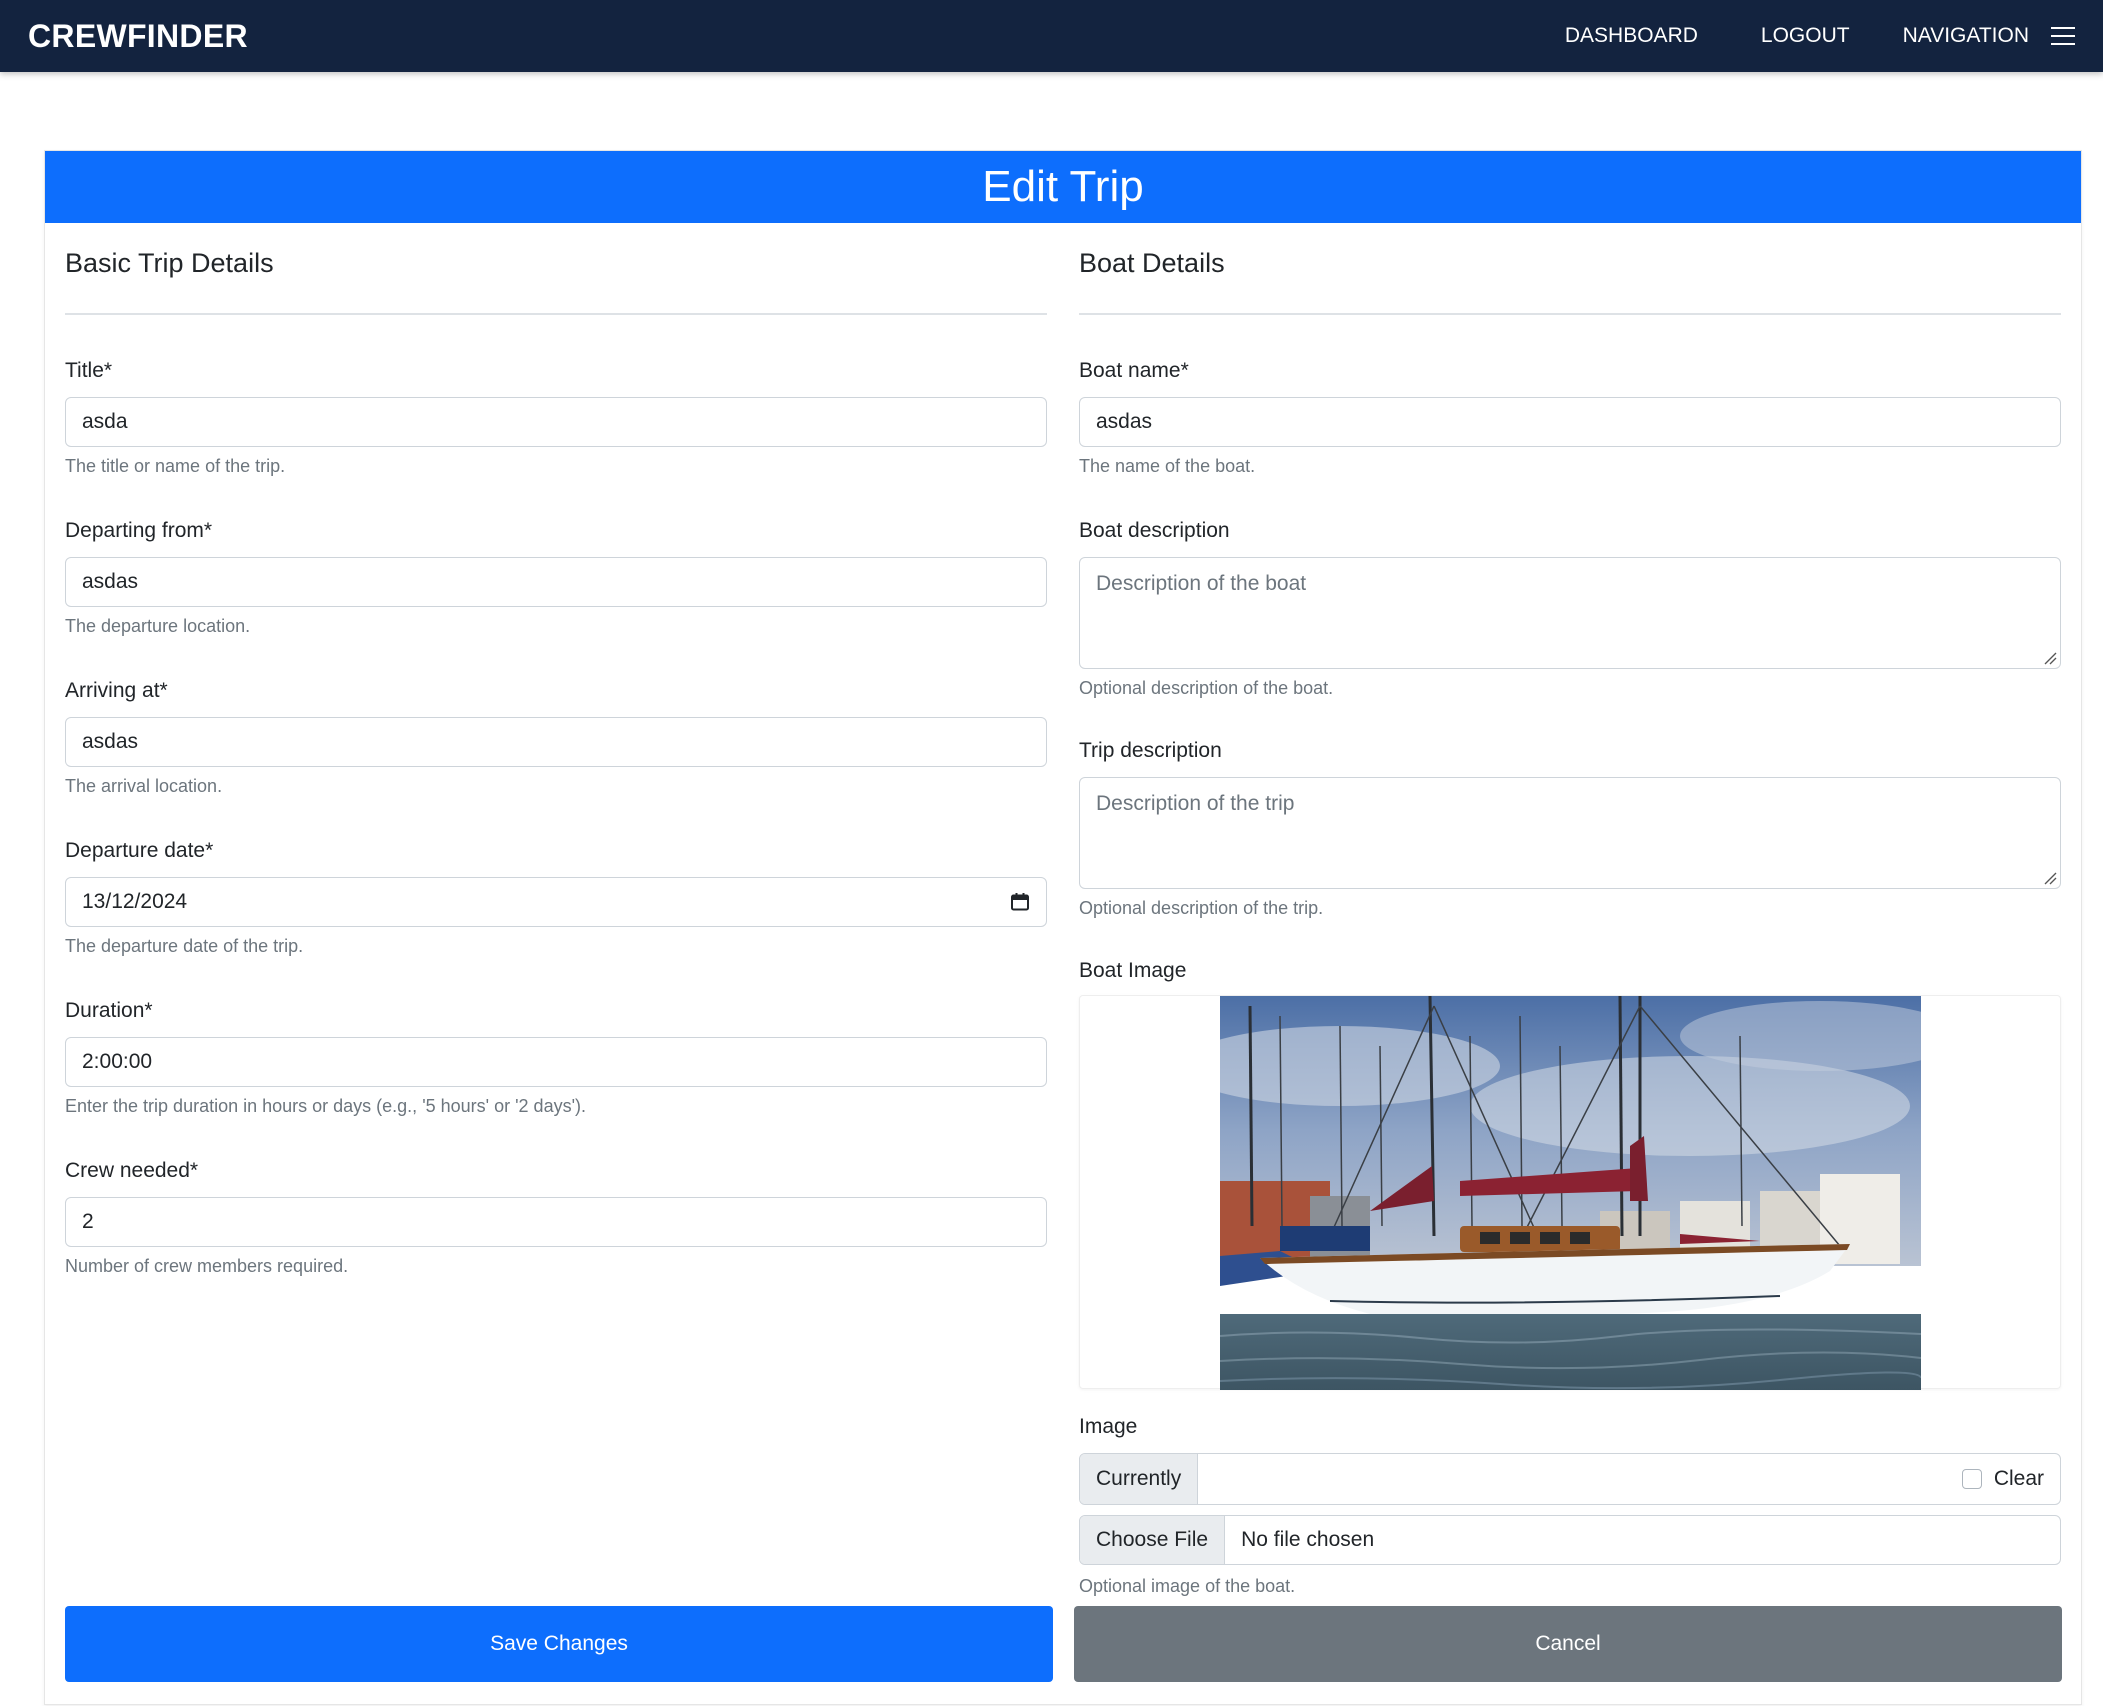  What do you see at coordinates (1971, 1479) in the screenshot?
I see `clear-checkbox` at bounding box center [1971, 1479].